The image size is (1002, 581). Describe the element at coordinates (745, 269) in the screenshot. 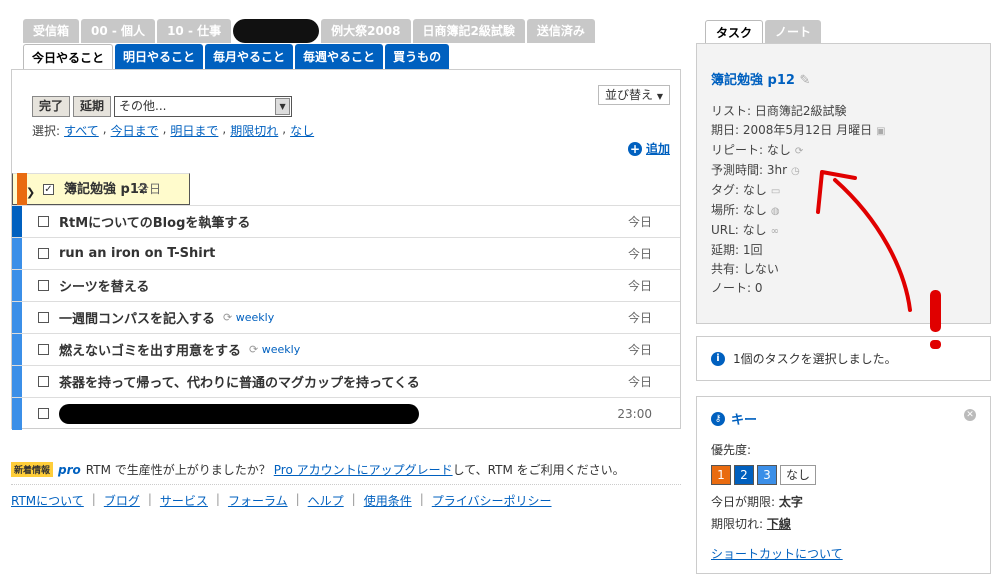

I see `field-shared-text: 共有: しない` at that location.